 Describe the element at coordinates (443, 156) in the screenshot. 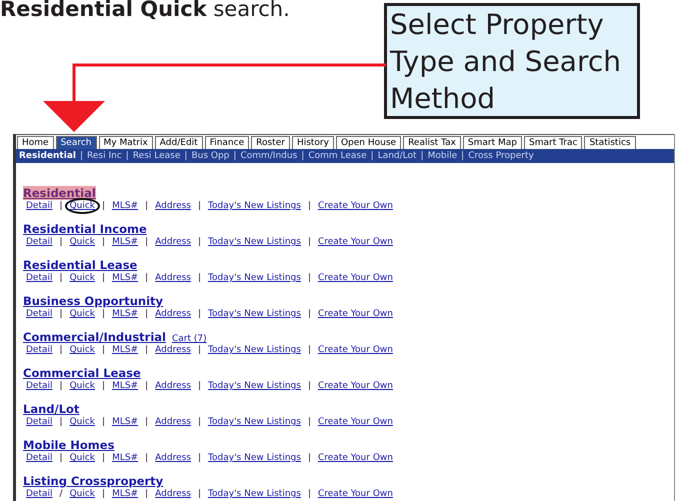

I see `subnav-link: Mobile` at that location.